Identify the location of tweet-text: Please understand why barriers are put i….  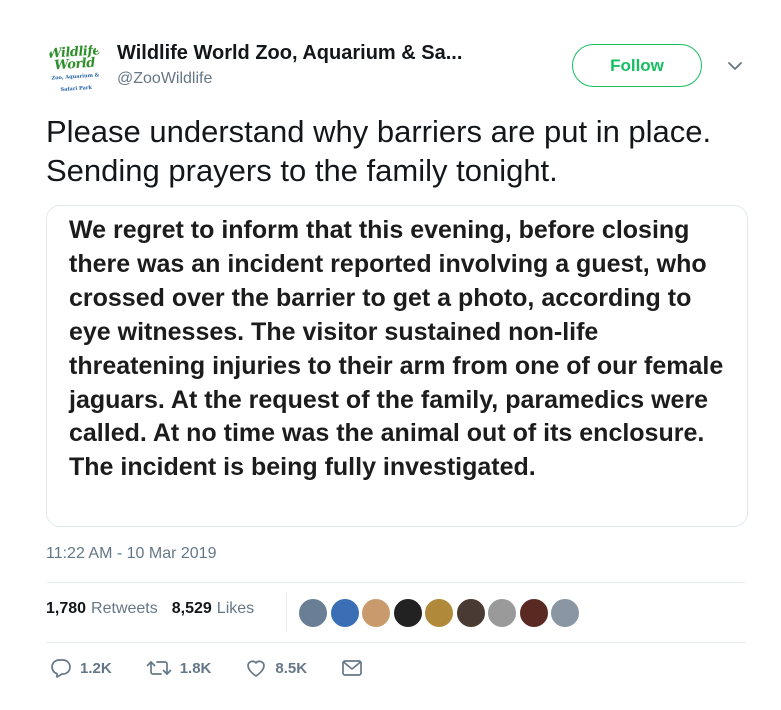
(379, 151).